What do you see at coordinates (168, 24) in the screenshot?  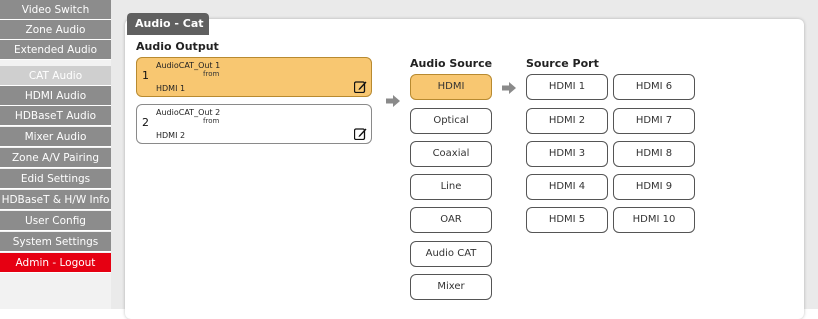 I see `page-title: Audio - Cat` at bounding box center [168, 24].